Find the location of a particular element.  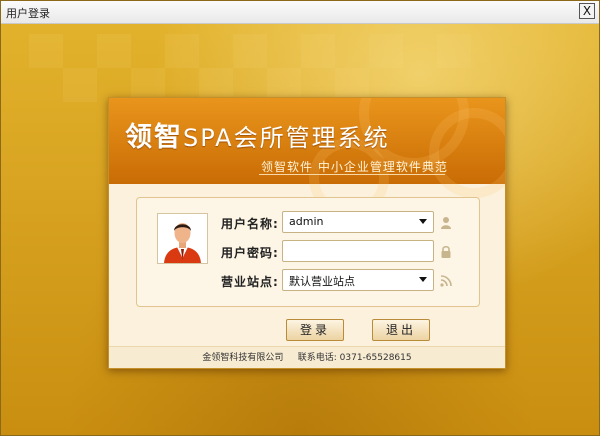

app-title: 领智SPA会所管理系统 is located at coordinates (257, 134).